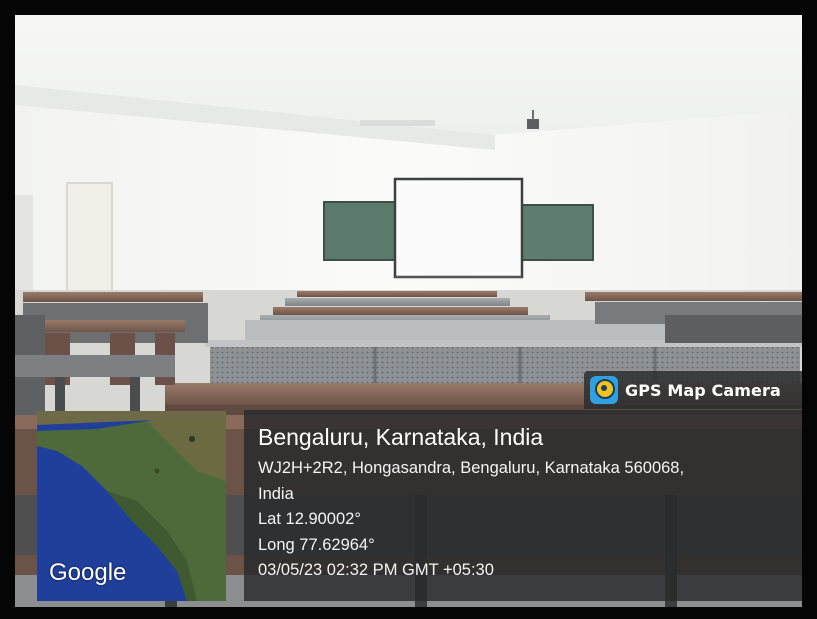  What do you see at coordinates (276, 493) in the screenshot?
I see `address-line-2: India` at bounding box center [276, 493].